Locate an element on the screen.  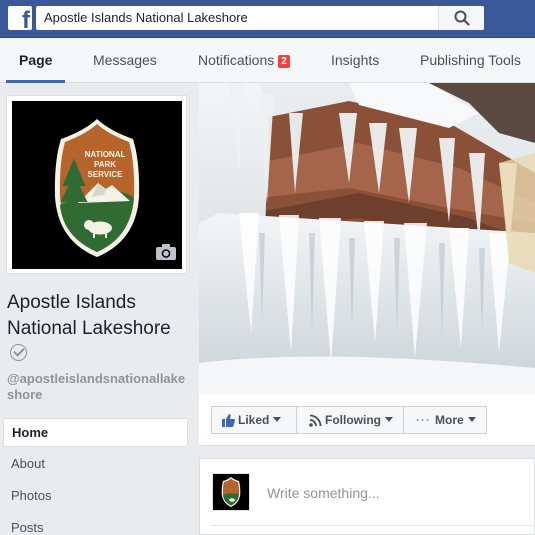
tab-page: Page is located at coordinates (35, 60).